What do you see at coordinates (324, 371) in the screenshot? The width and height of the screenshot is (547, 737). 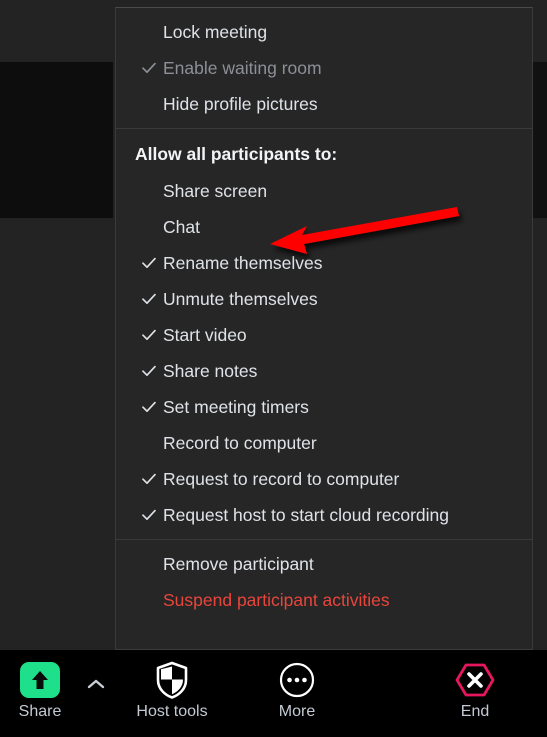 I see `menu-item: Share notes` at bounding box center [324, 371].